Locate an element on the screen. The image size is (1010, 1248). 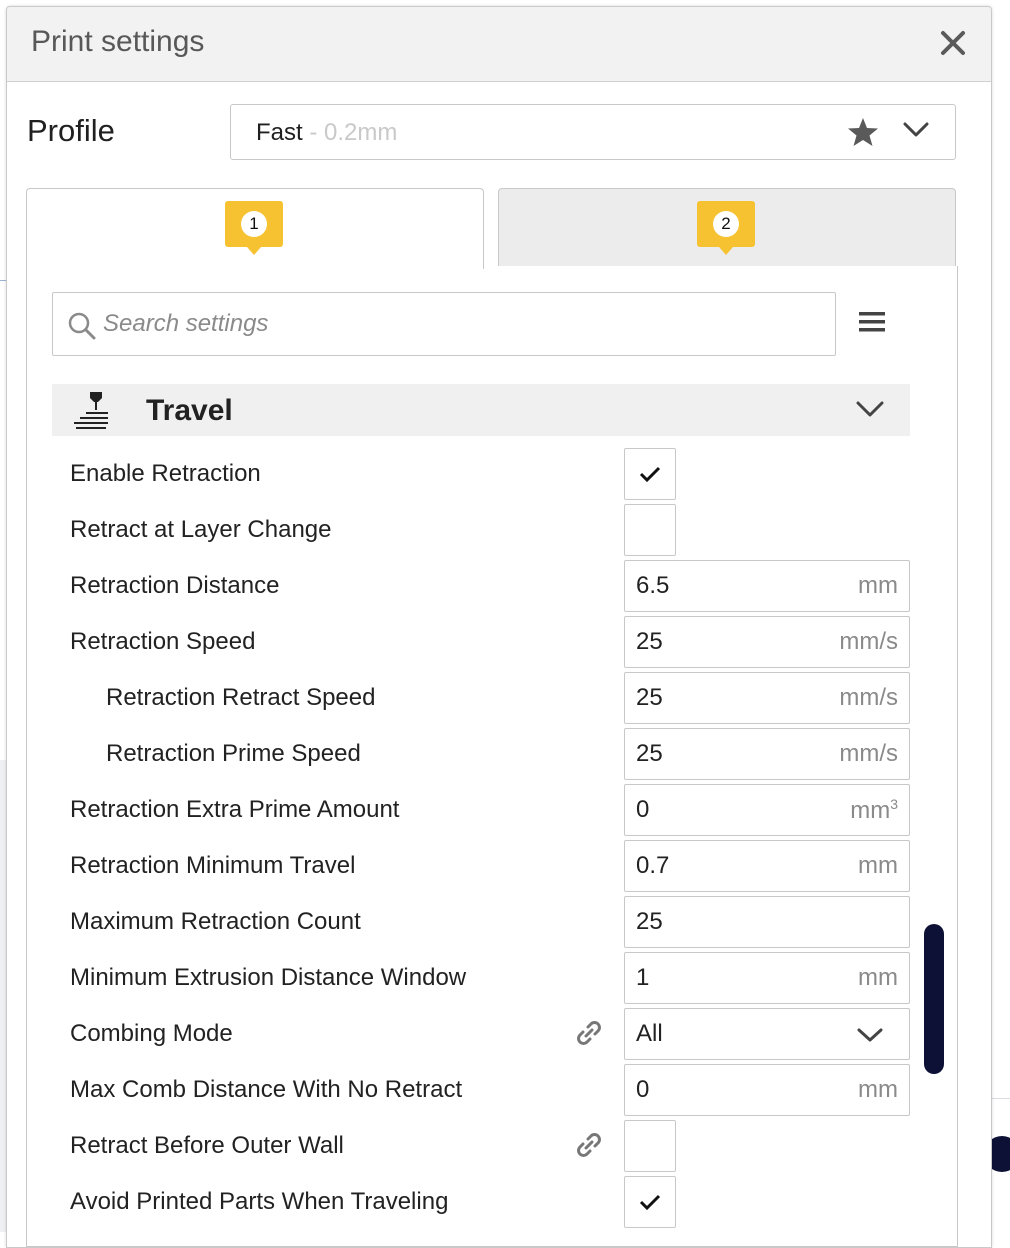
avoid-printed-parts-checkbox is located at coordinates (650, 1202).